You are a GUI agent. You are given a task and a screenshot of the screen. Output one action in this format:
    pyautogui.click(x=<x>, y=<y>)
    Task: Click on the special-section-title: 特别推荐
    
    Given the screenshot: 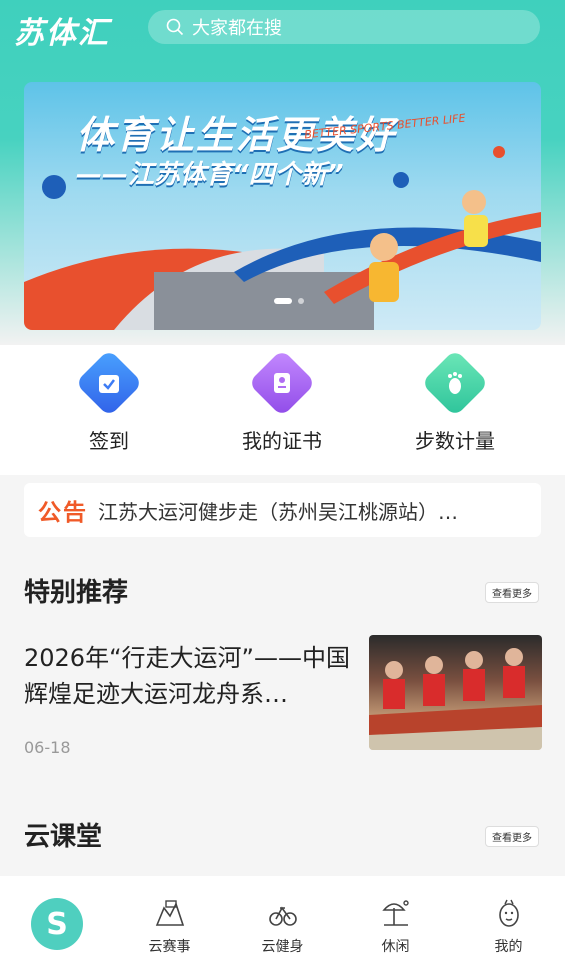 What is the action you would take?
    pyautogui.click(x=76, y=593)
    